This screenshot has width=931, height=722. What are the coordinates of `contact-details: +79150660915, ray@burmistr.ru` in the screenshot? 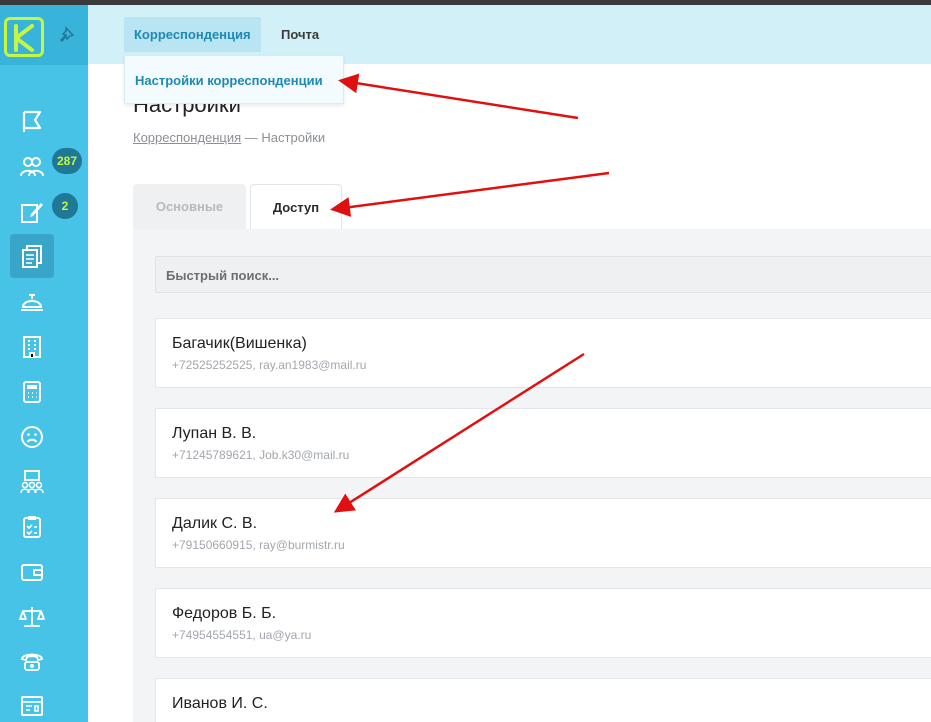 It's located at (258, 545).